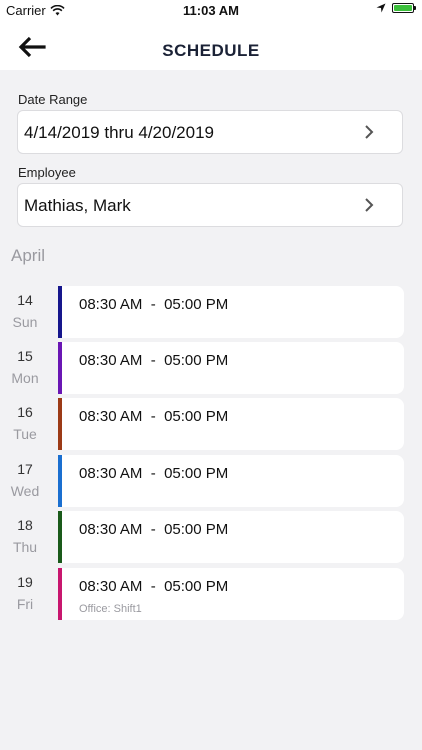 This screenshot has height=750, width=422. Describe the element at coordinates (25, 412) in the screenshot. I see `day-number: 16` at that location.